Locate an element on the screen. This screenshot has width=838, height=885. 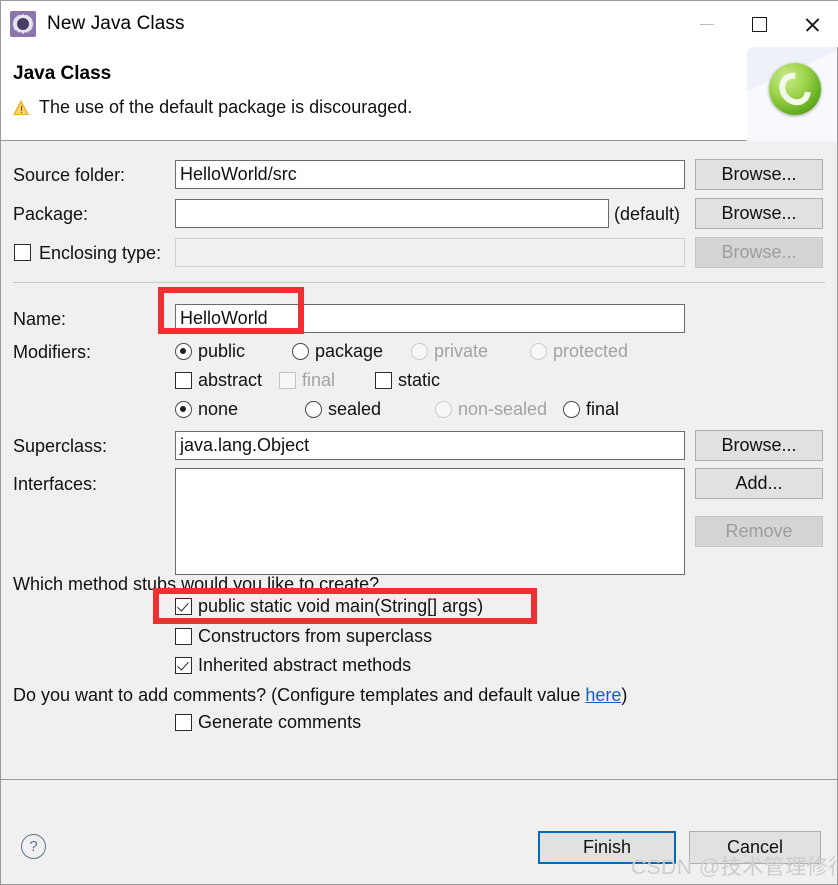
sealed-label-sealed: sealed is located at coordinates (355, 409).